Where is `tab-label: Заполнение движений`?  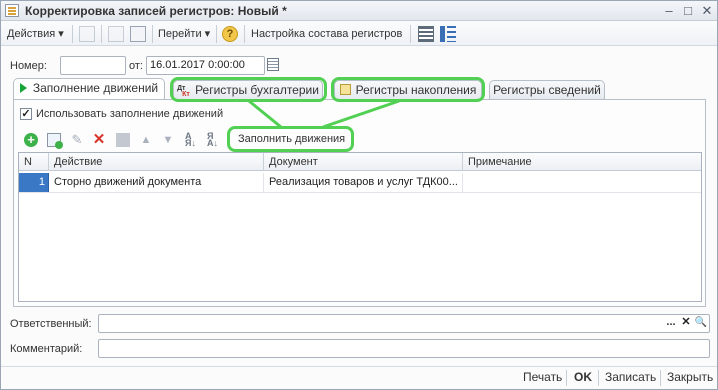
tab-label: Заполнение движений is located at coordinates (95, 88).